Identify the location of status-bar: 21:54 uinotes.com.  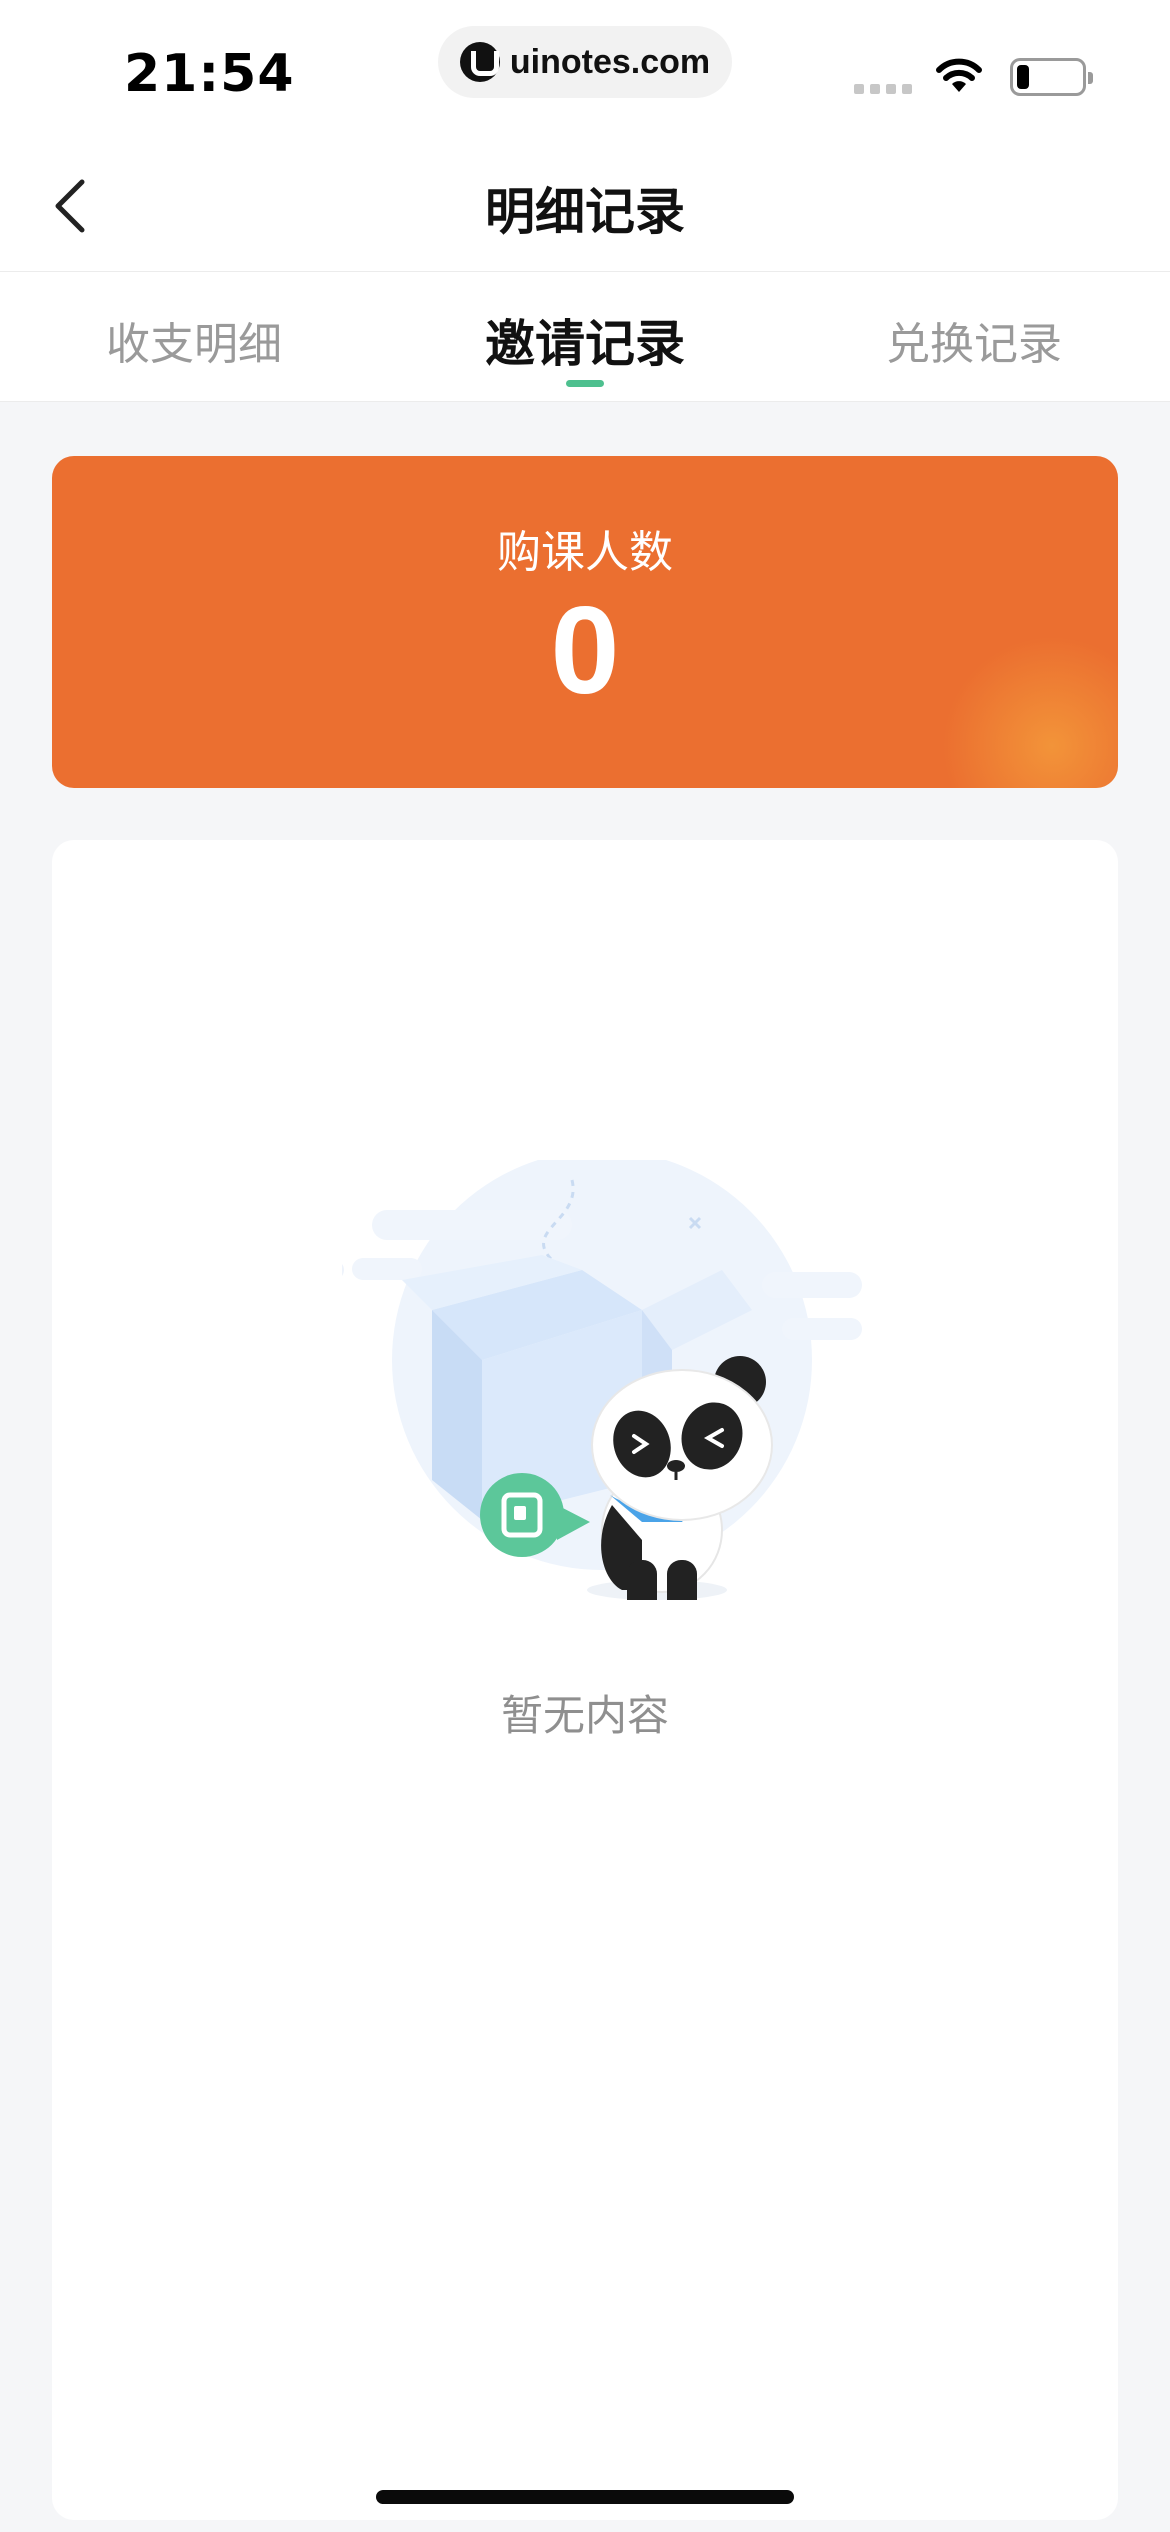
(585, 70).